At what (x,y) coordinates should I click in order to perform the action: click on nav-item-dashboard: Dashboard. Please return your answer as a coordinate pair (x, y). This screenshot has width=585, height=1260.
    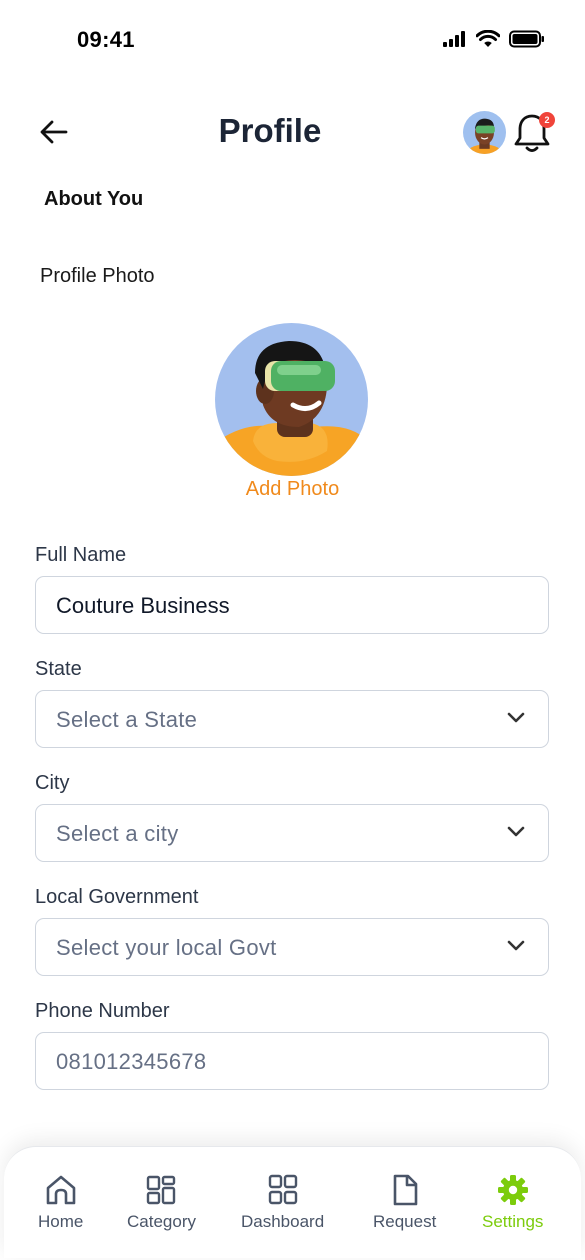
    Looking at the image, I should click on (282, 1202).